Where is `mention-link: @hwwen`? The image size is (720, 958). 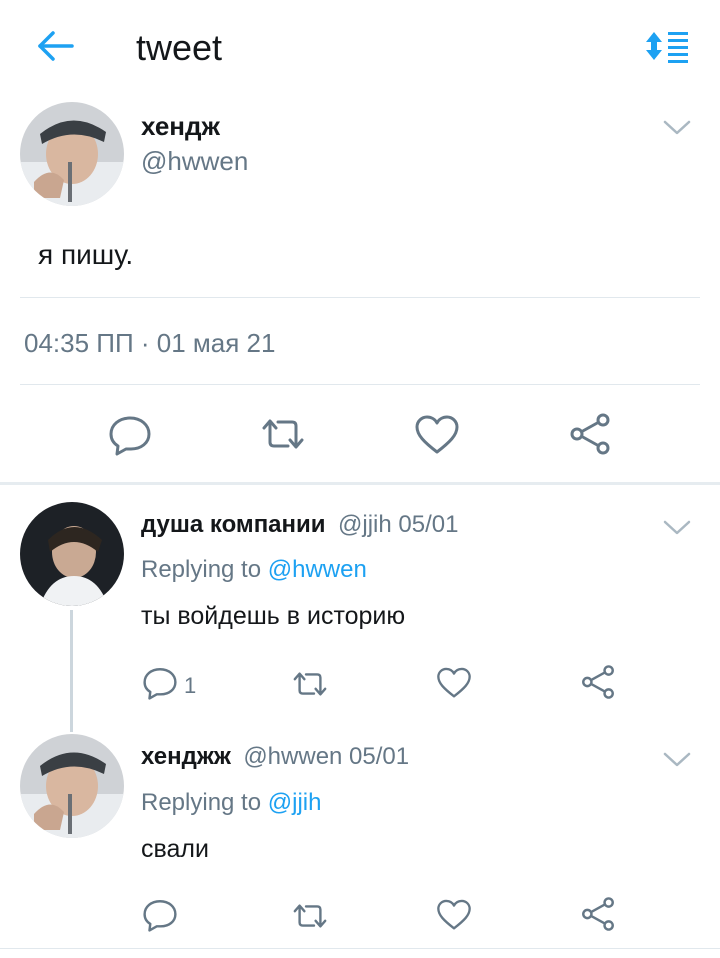
mention-link: @hwwen is located at coordinates (317, 569).